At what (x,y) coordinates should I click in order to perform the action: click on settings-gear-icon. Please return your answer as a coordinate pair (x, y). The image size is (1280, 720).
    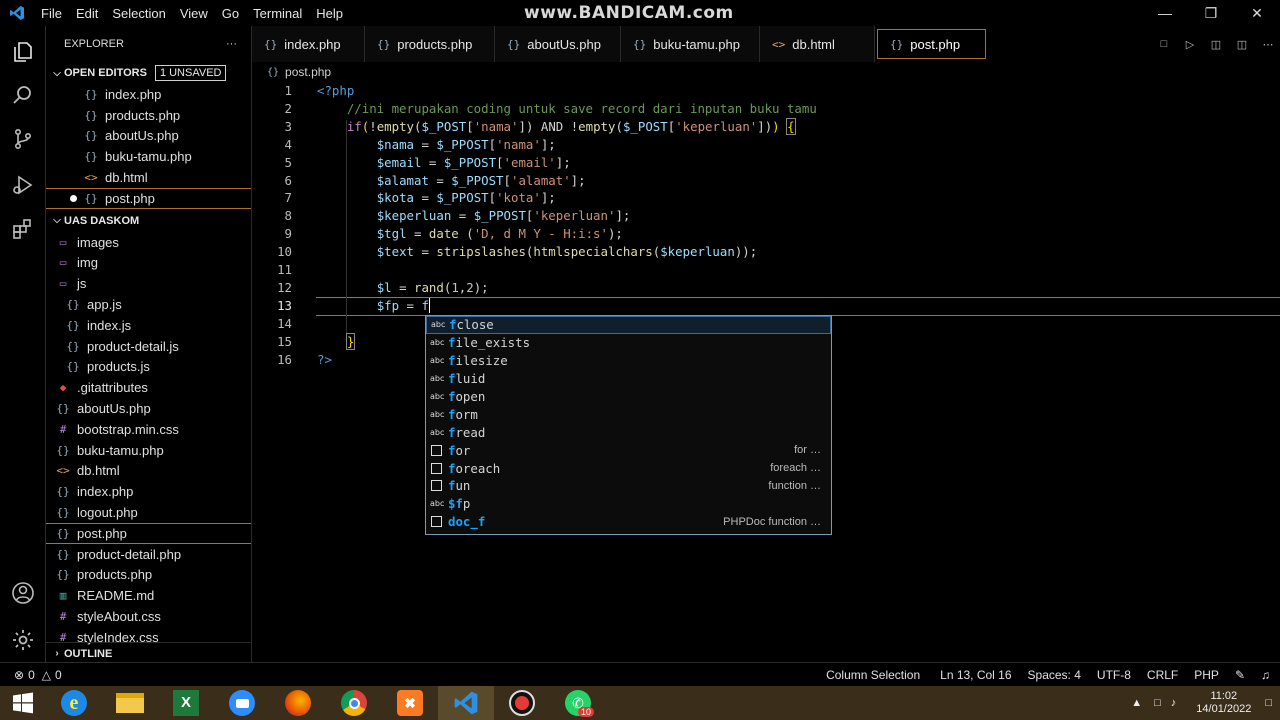
    Looking at the image, I should click on (23, 640).